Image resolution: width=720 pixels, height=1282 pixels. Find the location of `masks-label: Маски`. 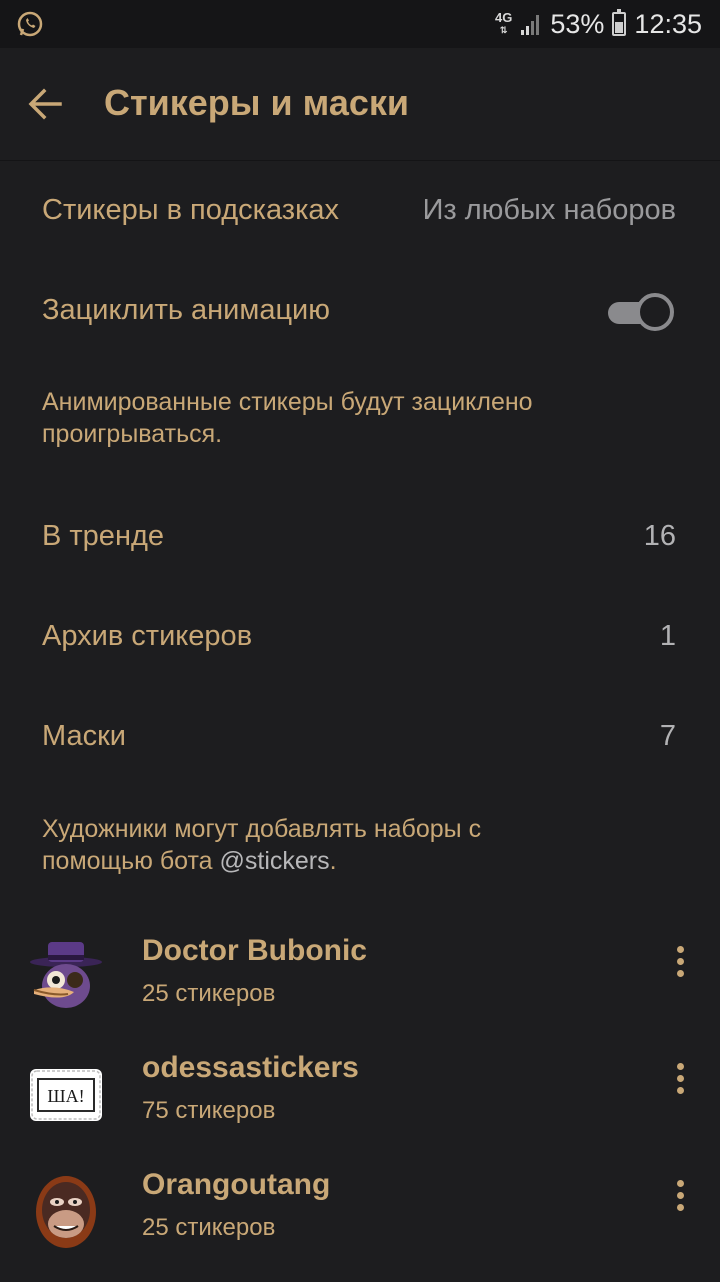

masks-label: Маски is located at coordinates (84, 736).